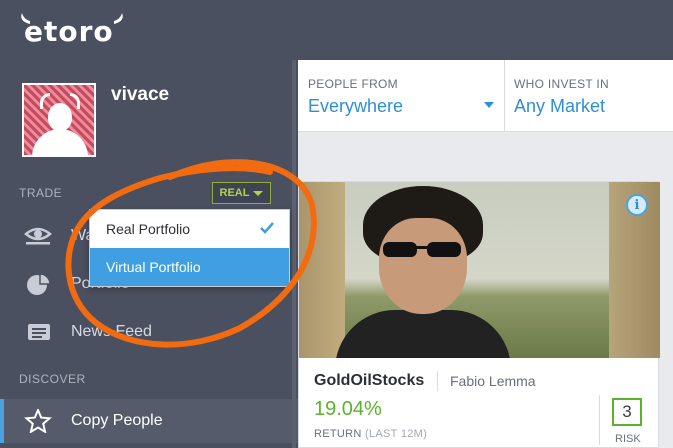 The height and width of the screenshot is (448, 673). I want to click on logo-horn-right-icon, so click(118, 18).